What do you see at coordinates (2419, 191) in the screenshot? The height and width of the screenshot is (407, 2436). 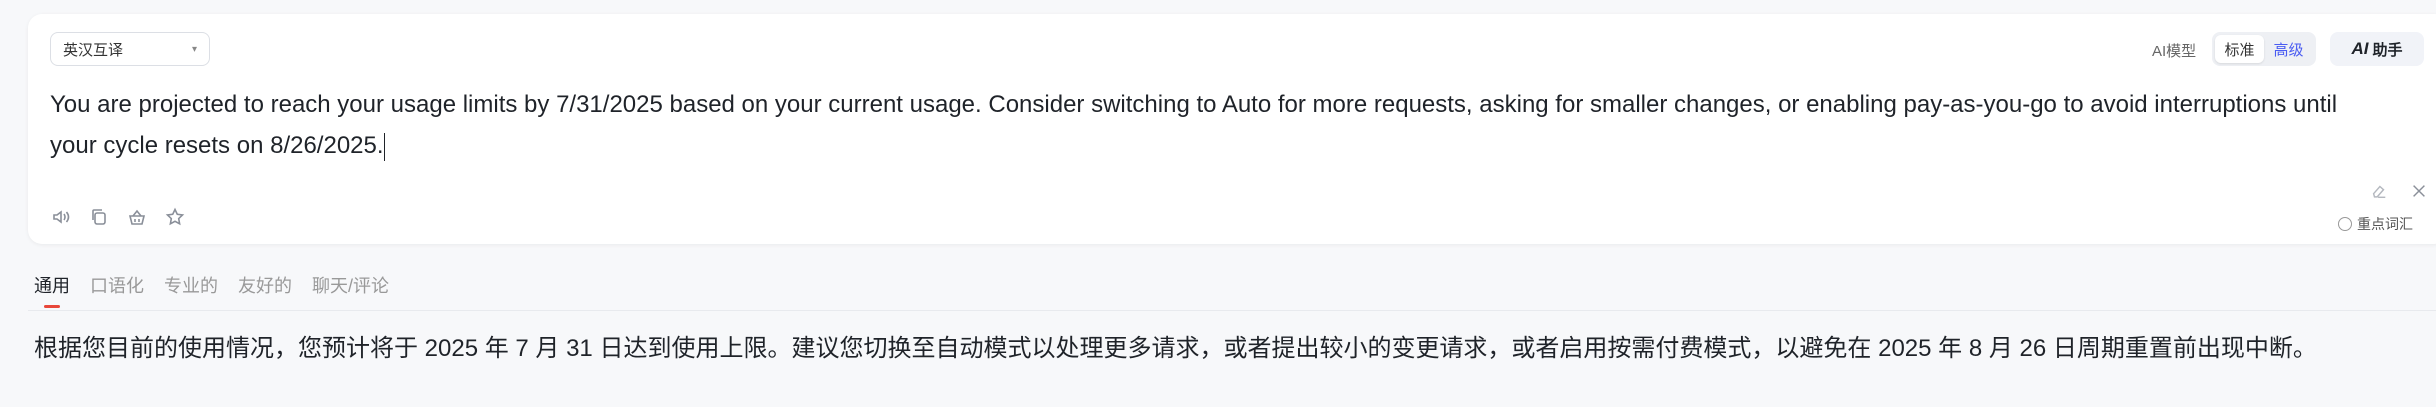 I see `close-icon` at bounding box center [2419, 191].